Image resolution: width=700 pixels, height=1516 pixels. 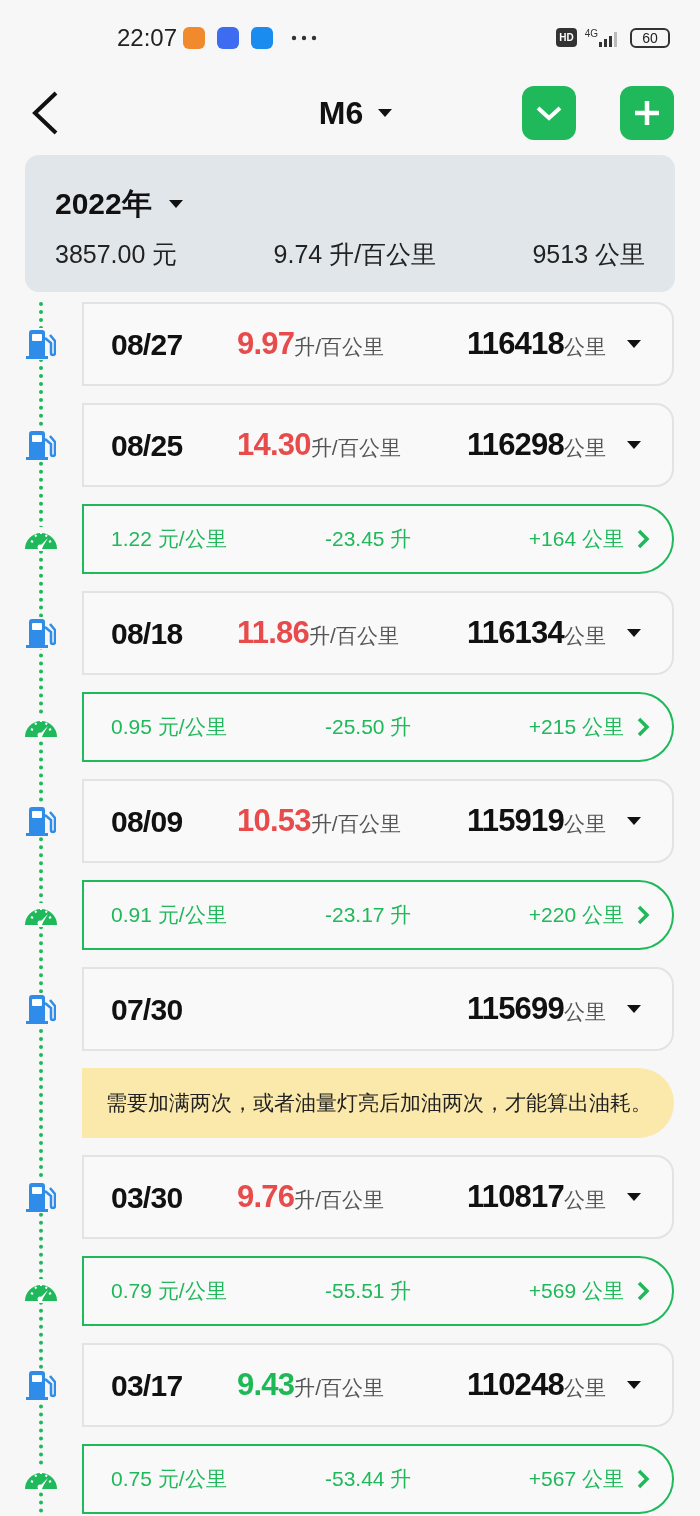 I want to click on refuel-record-card: 03/30 9.76升/百公里 110817公里, so click(x=378, y=1197).